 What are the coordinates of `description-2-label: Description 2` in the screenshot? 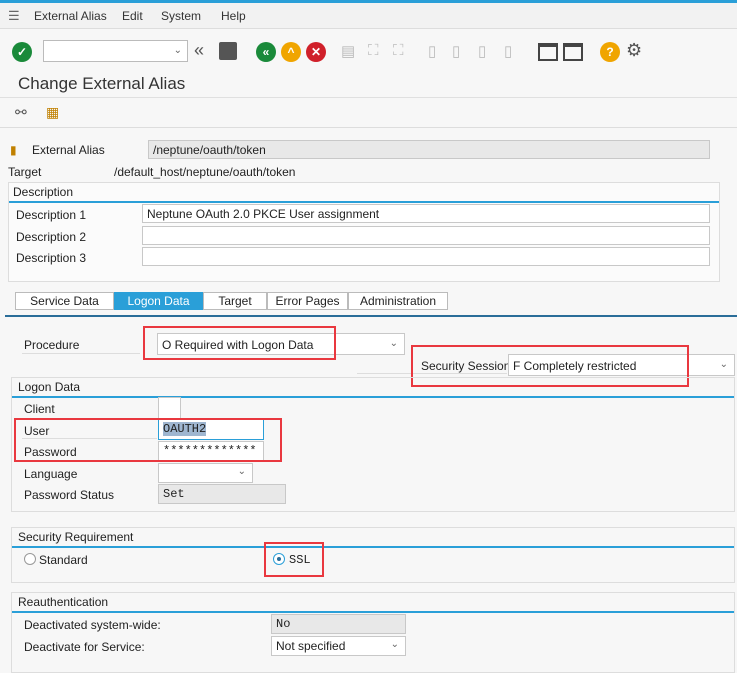 It's located at (51, 237).